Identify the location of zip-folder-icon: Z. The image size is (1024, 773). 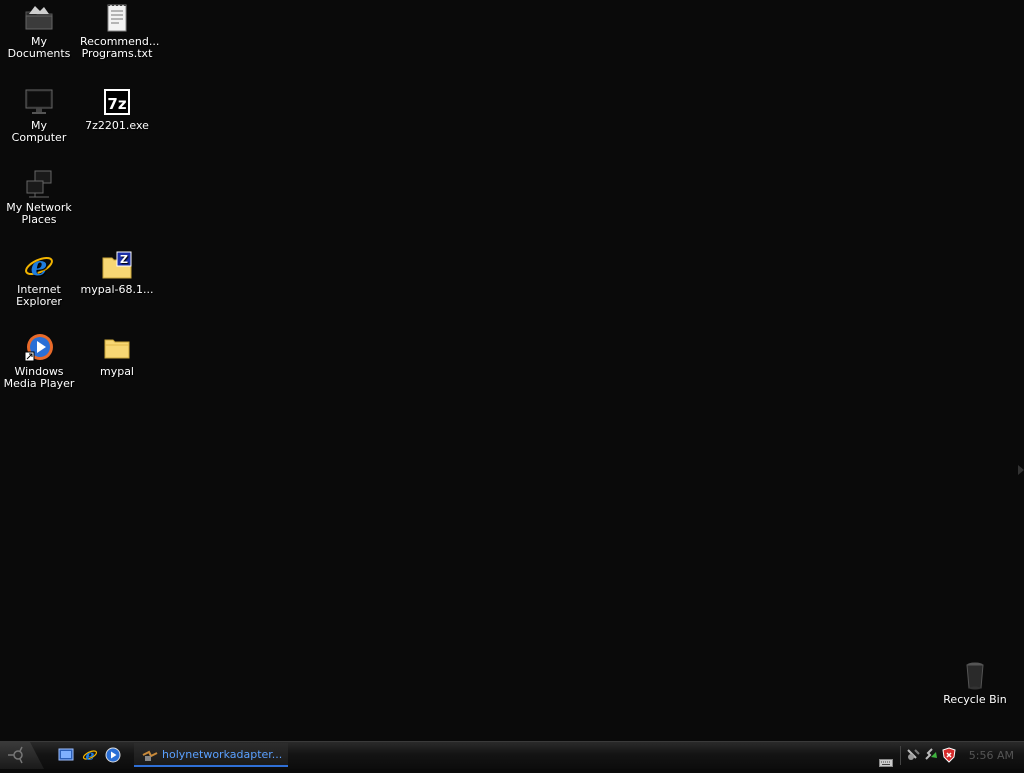
(117, 266).